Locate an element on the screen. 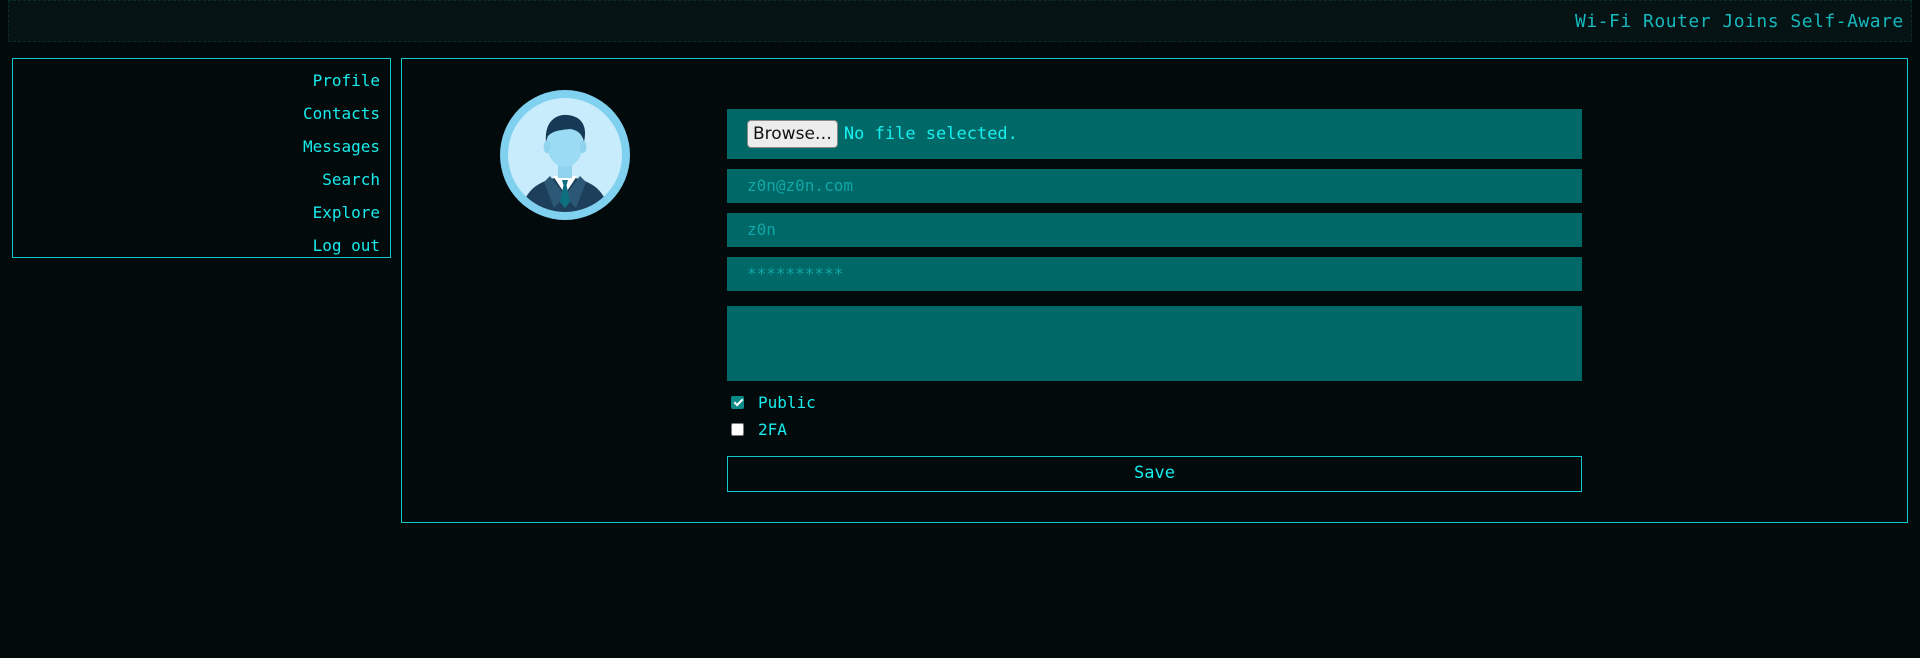 The height and width of the screenshot is (658, 1920). sidebar-item-logout: Log out is located at coordinates (201, 245).